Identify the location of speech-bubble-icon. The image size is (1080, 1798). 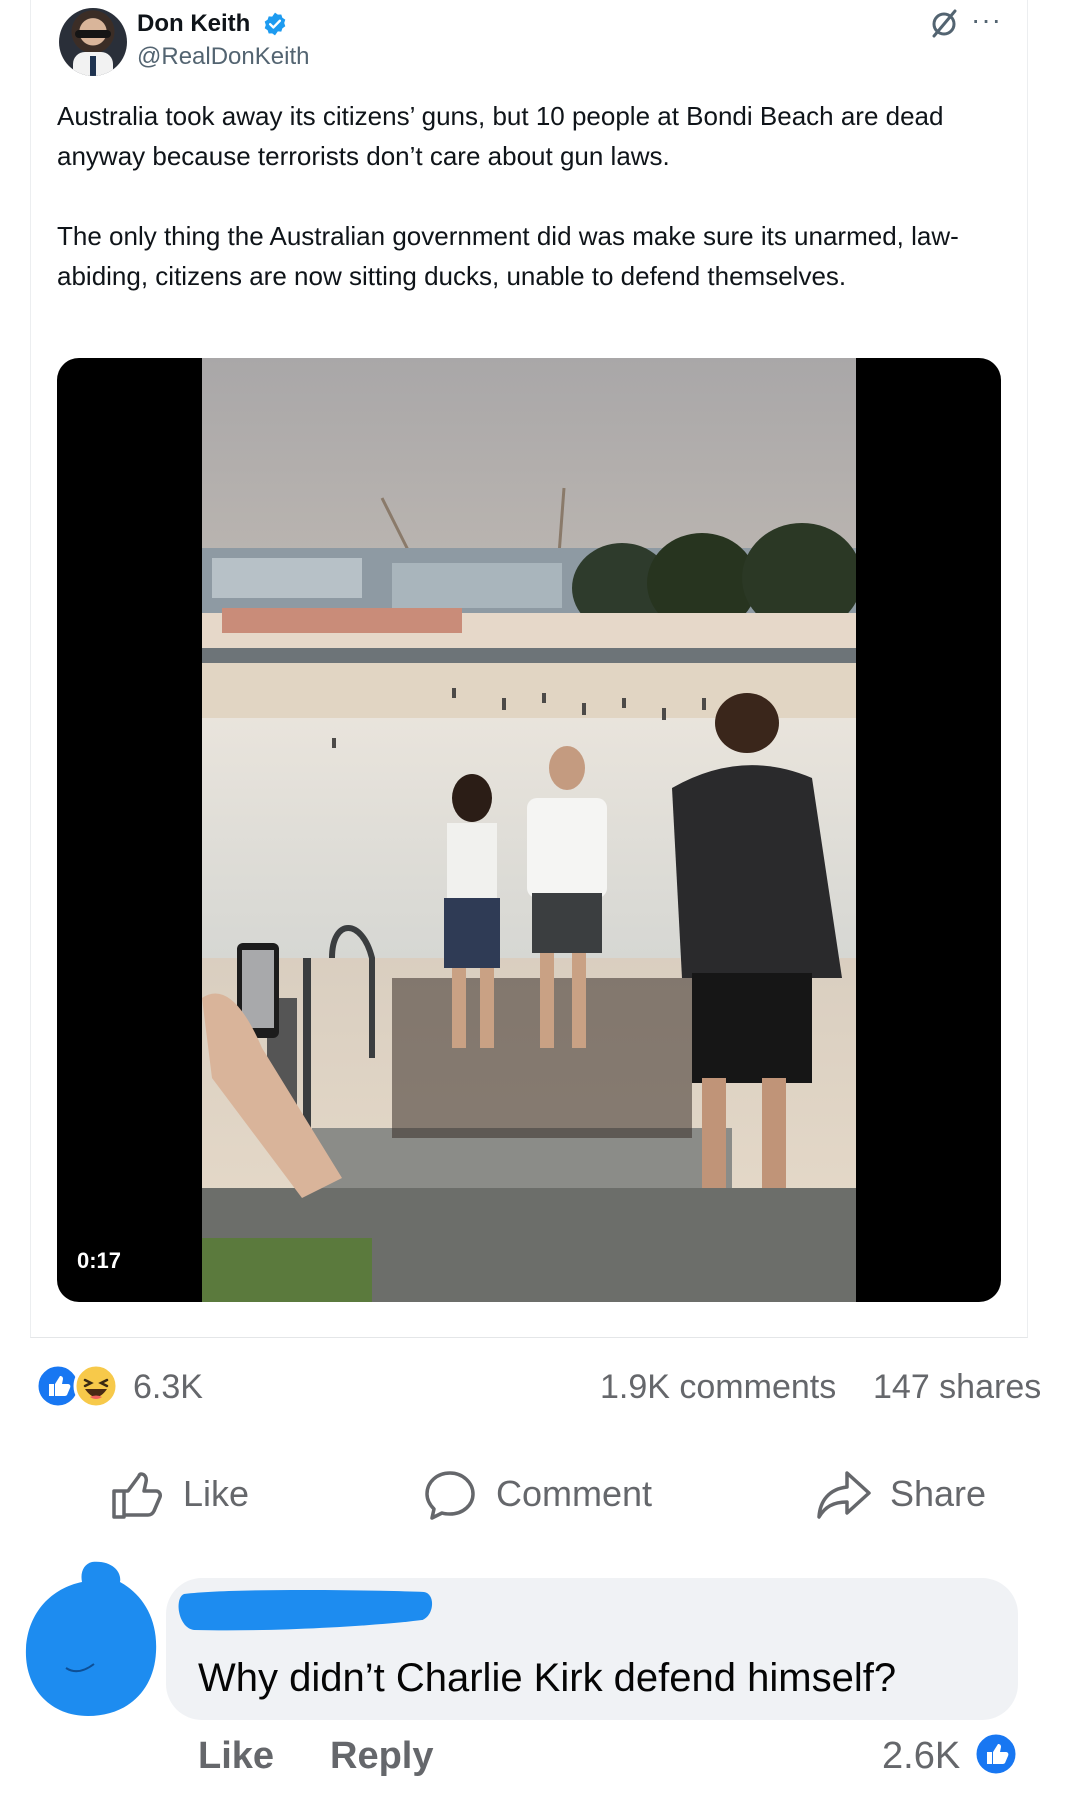
(450, 1495).